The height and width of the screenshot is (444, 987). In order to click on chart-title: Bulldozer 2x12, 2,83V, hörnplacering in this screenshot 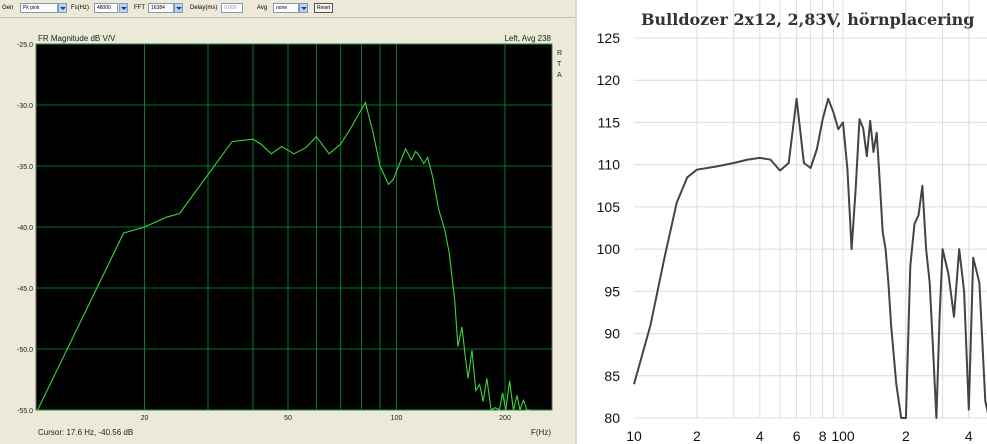, I will do `click(808, 19)`.